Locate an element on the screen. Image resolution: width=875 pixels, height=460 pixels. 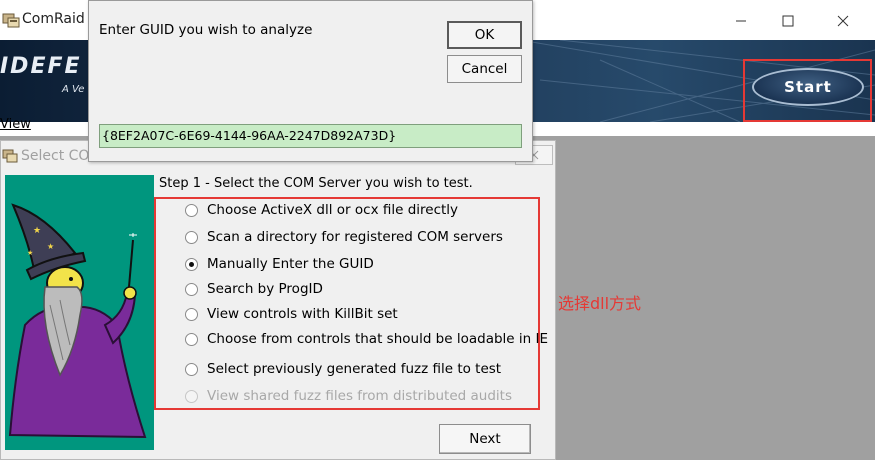
radio-button-checked is located at coordinates (191, 264).